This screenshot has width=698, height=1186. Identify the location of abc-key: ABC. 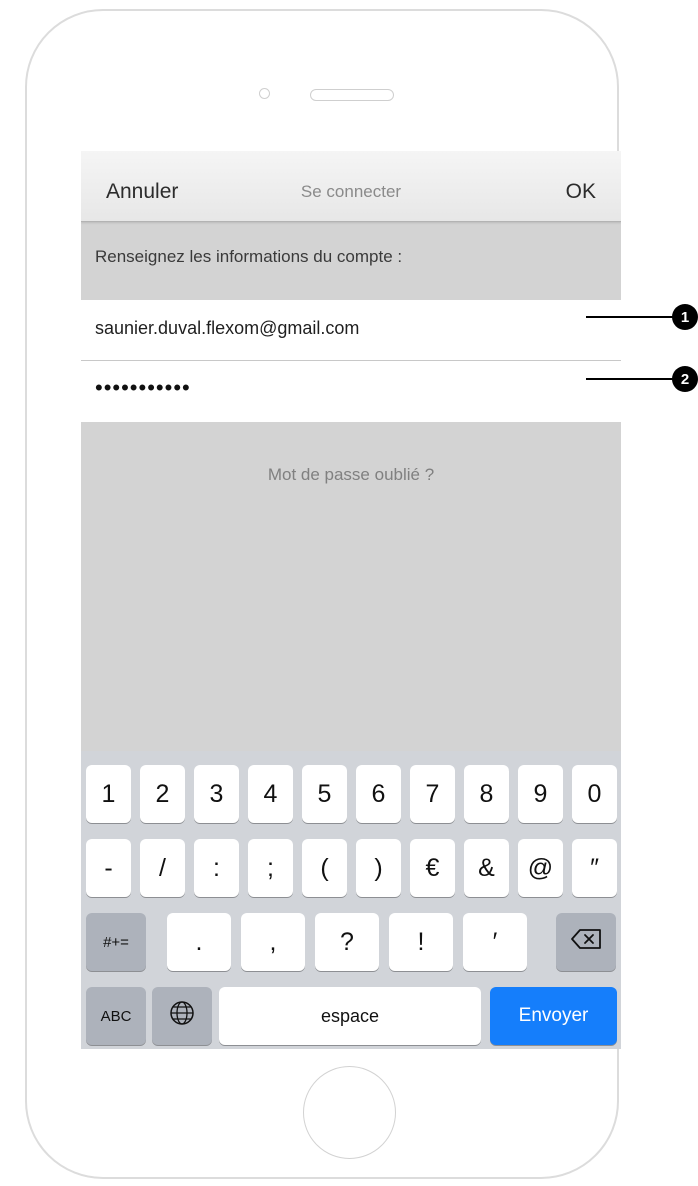
(116, 1016).